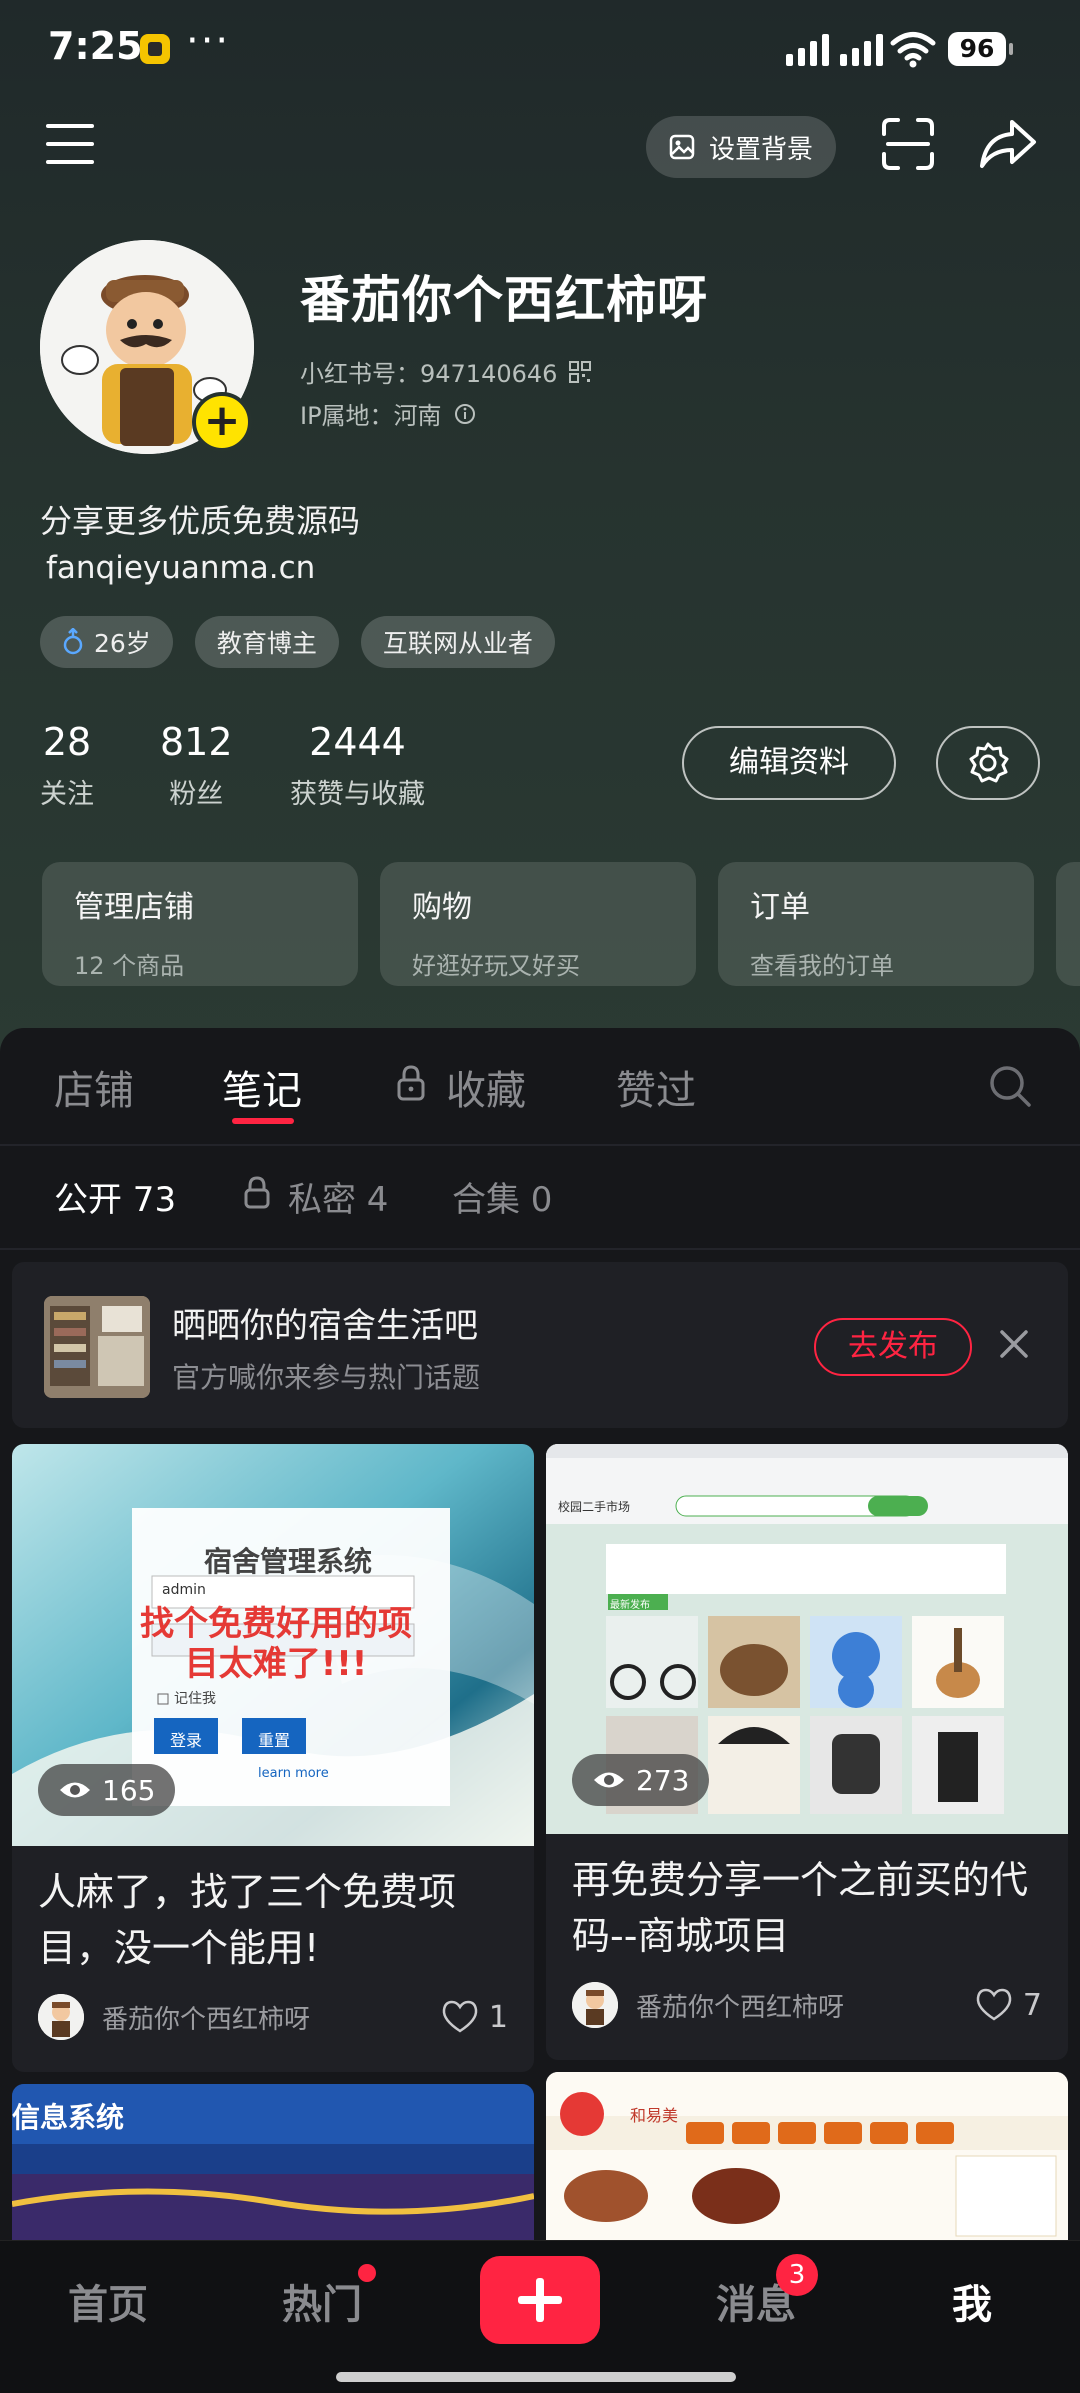 This screenshot has height=2393, width=1080. I want to click on tag-age: 26岁, so click(106, 642).